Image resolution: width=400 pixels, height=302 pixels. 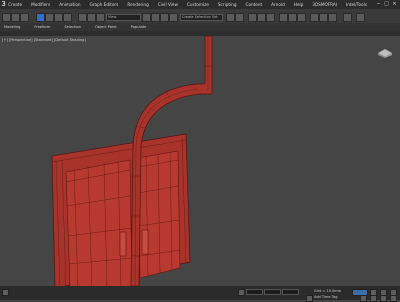 I want to click on window-crossing-icon, so click(x=67, y=17).